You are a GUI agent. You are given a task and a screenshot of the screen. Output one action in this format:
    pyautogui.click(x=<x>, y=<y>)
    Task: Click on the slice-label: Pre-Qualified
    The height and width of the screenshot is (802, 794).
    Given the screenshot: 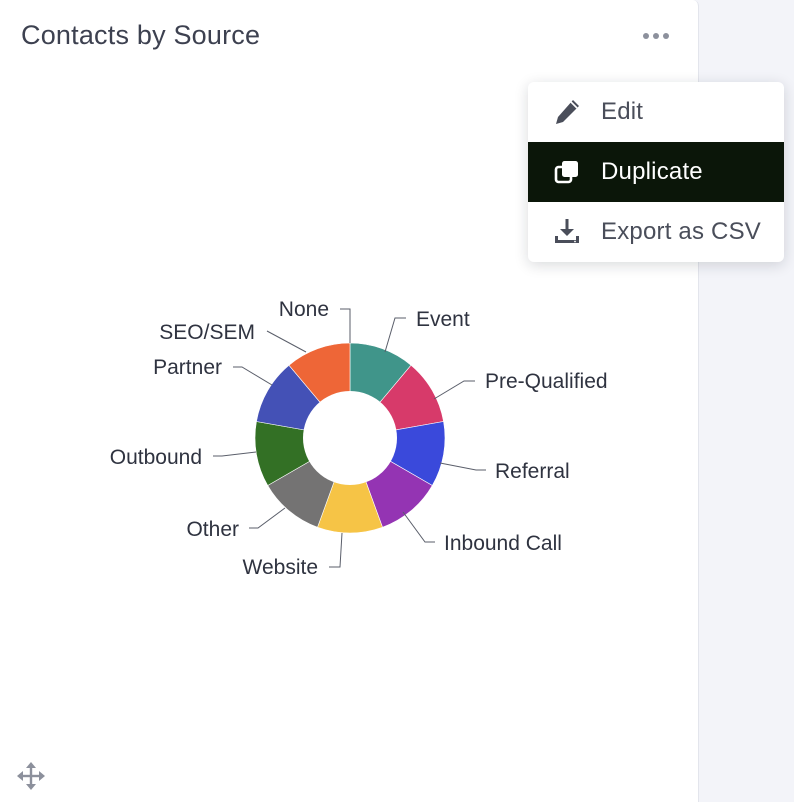 What is the action you would take?
    pyautogui.click(x=546, y=381)
    